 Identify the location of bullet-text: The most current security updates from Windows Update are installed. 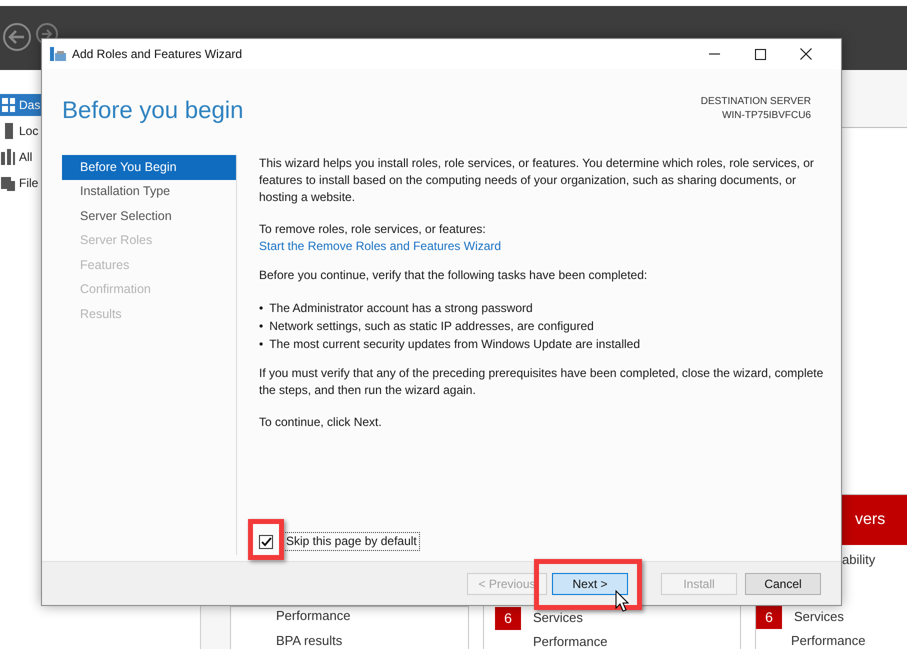
(454, 344).